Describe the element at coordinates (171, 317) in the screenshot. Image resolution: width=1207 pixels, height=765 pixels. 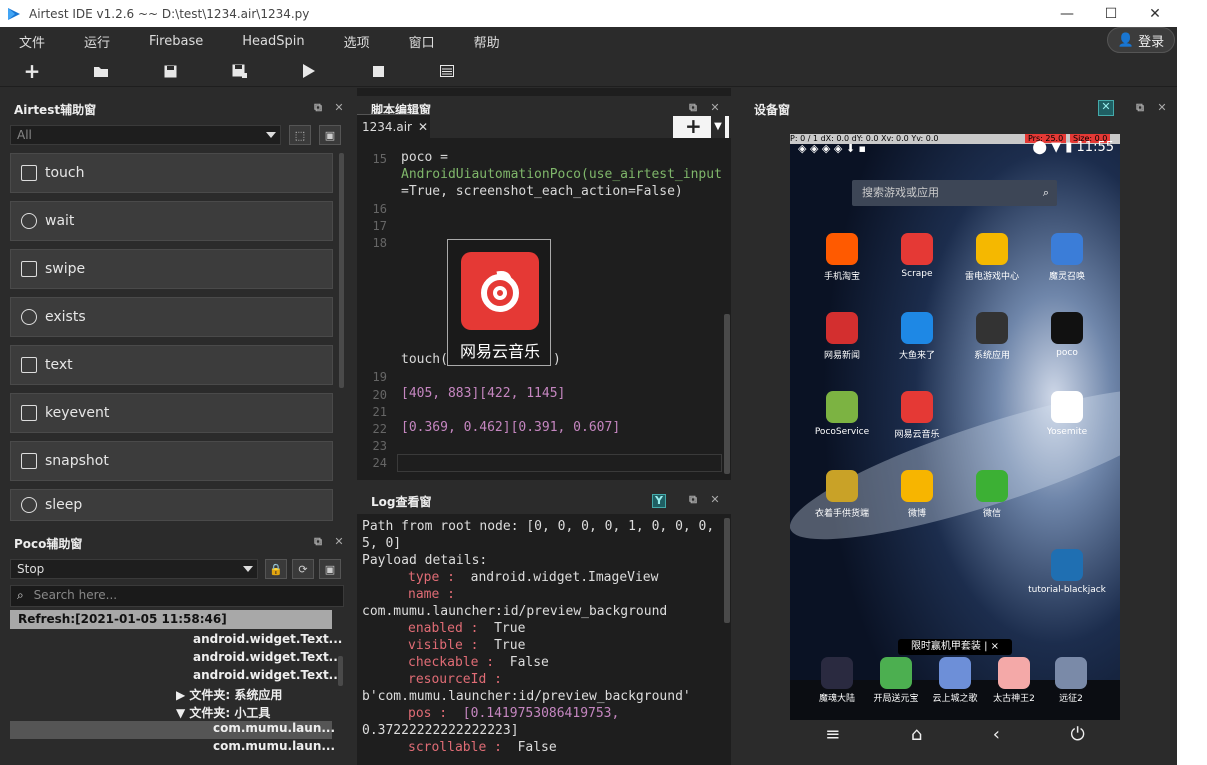
I see `cmd-exists-button: exists` at that location.